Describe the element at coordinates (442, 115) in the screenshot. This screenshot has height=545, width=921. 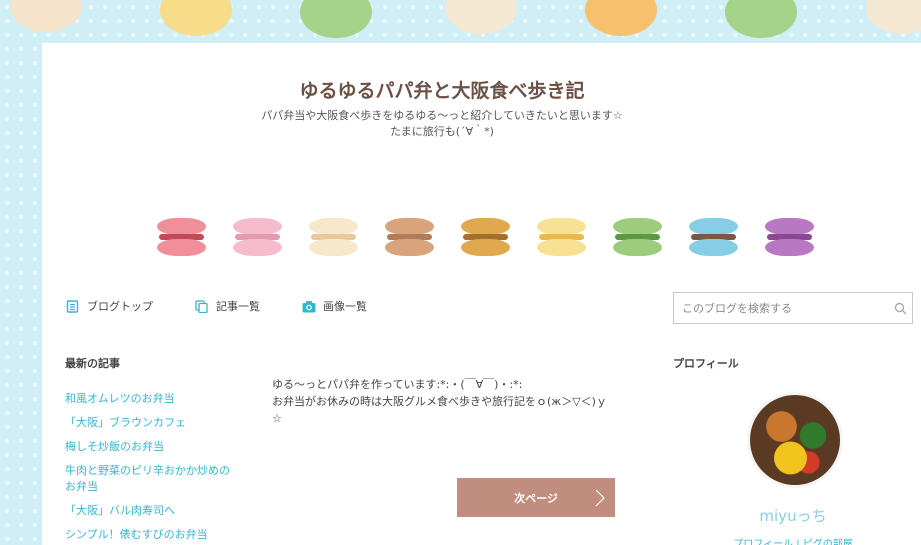
I see `blog-description-line: パパ弁当や大阪食べ歩きをゆるゆる〜っと紹介していきたいと思います☆` at that location.